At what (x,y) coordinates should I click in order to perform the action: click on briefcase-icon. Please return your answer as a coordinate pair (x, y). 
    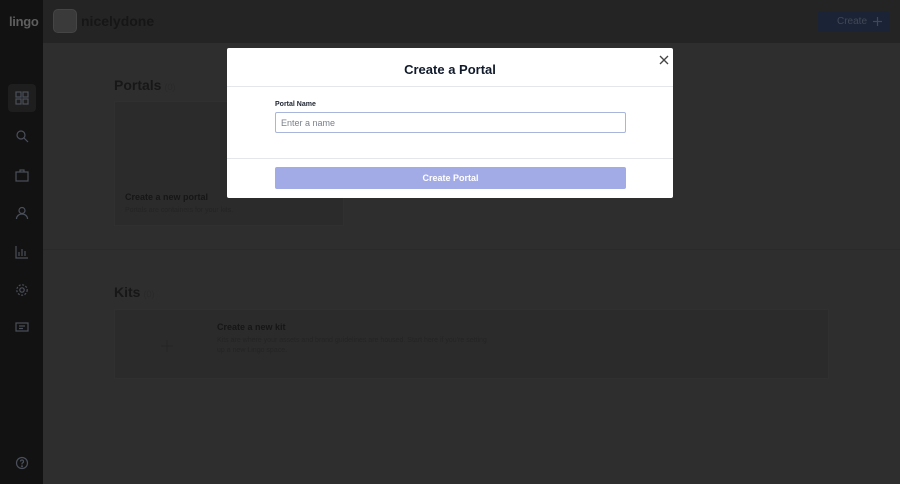
    Looking at the image, I should click on (22, 175).